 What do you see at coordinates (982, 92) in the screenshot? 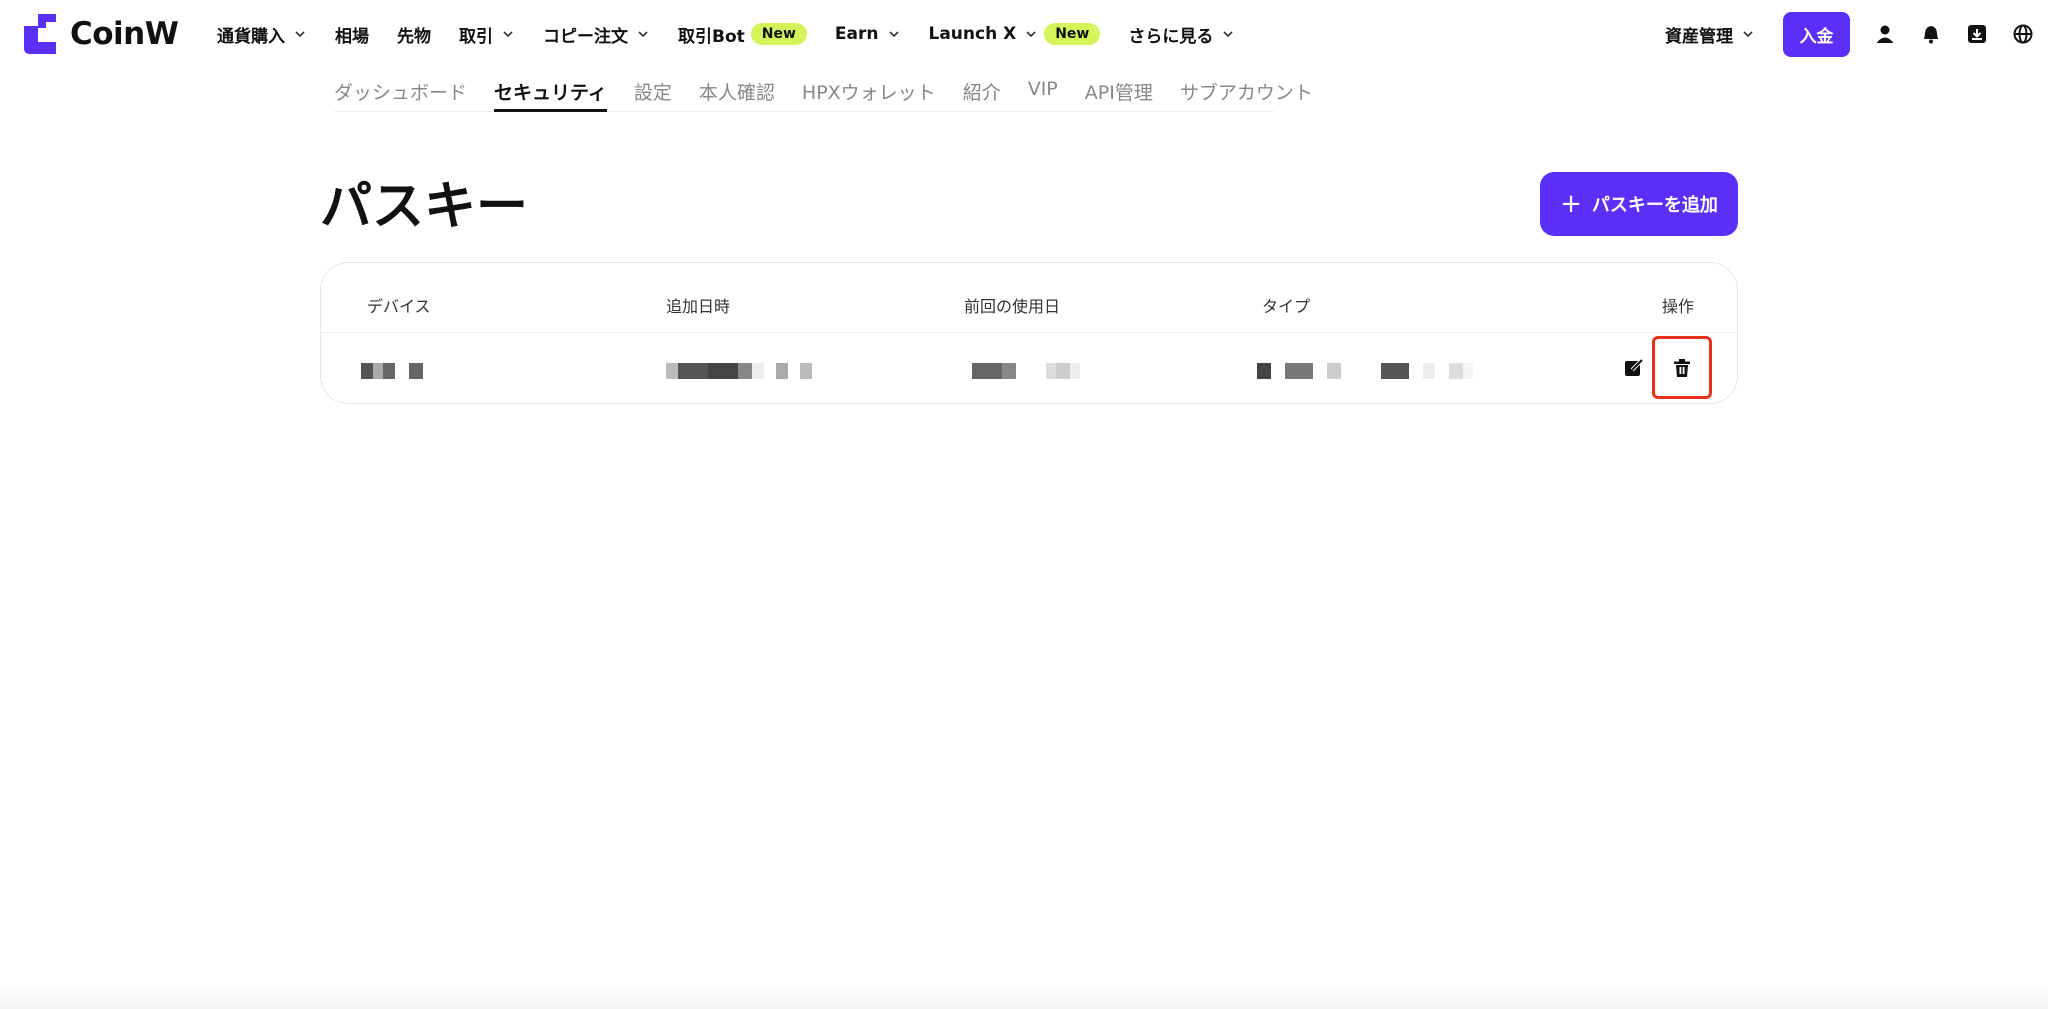
I see `tab-referral: 紹介` at bounding box center [982, 92].